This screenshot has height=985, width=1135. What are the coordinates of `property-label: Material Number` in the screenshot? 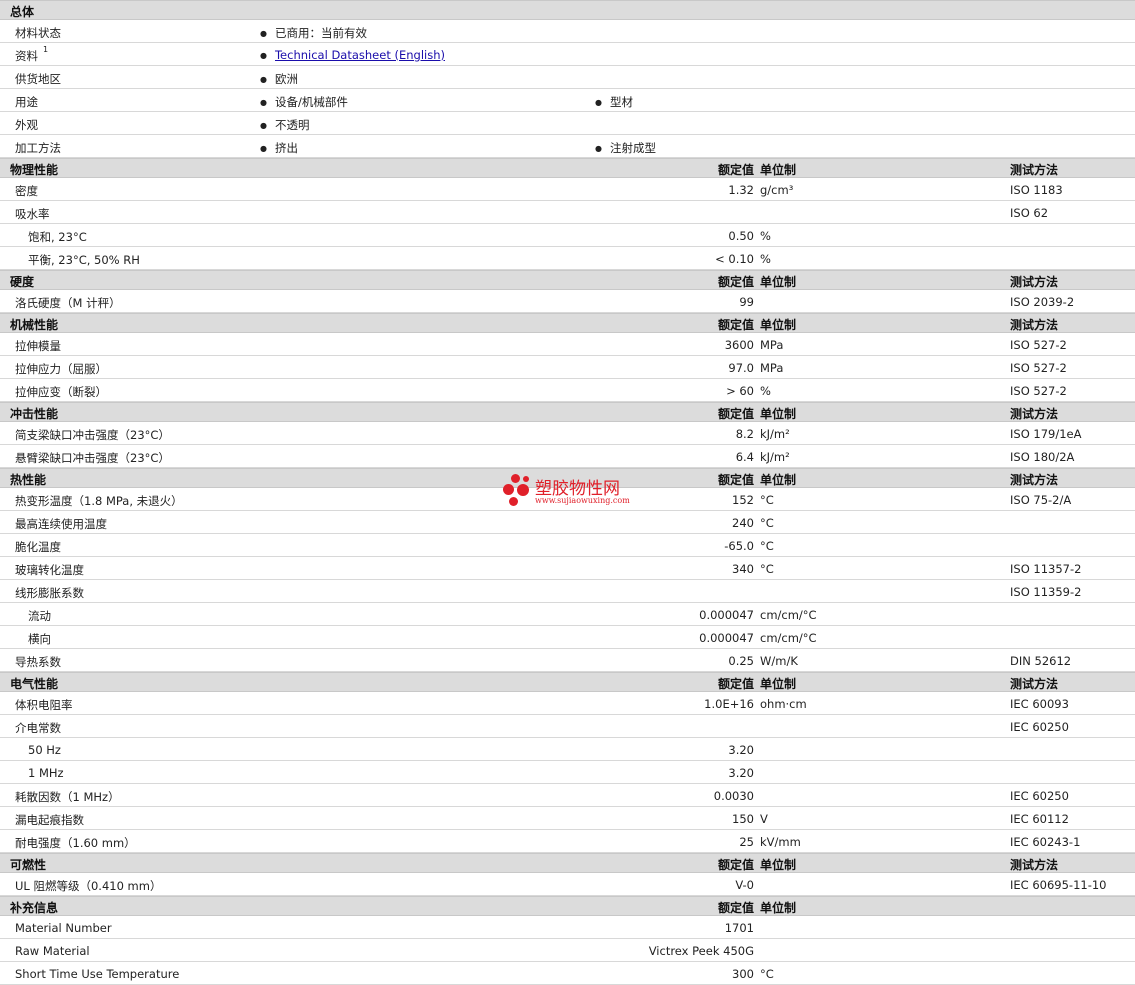 It's located at (63, 928).